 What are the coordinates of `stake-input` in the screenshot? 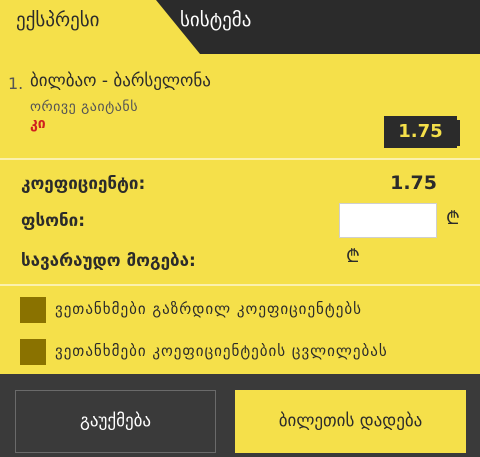 It's located at (388, 220).